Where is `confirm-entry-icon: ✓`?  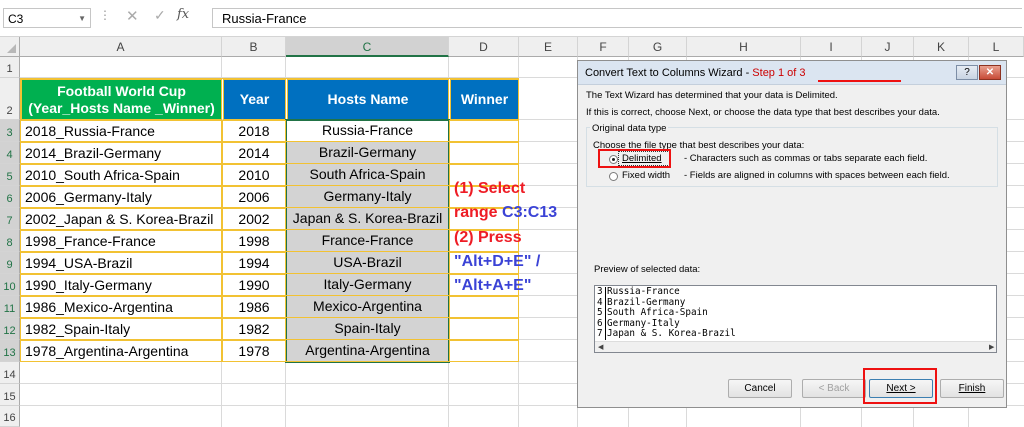 confirm-entry-icon: ✓ is located at coordinates (160, 15).